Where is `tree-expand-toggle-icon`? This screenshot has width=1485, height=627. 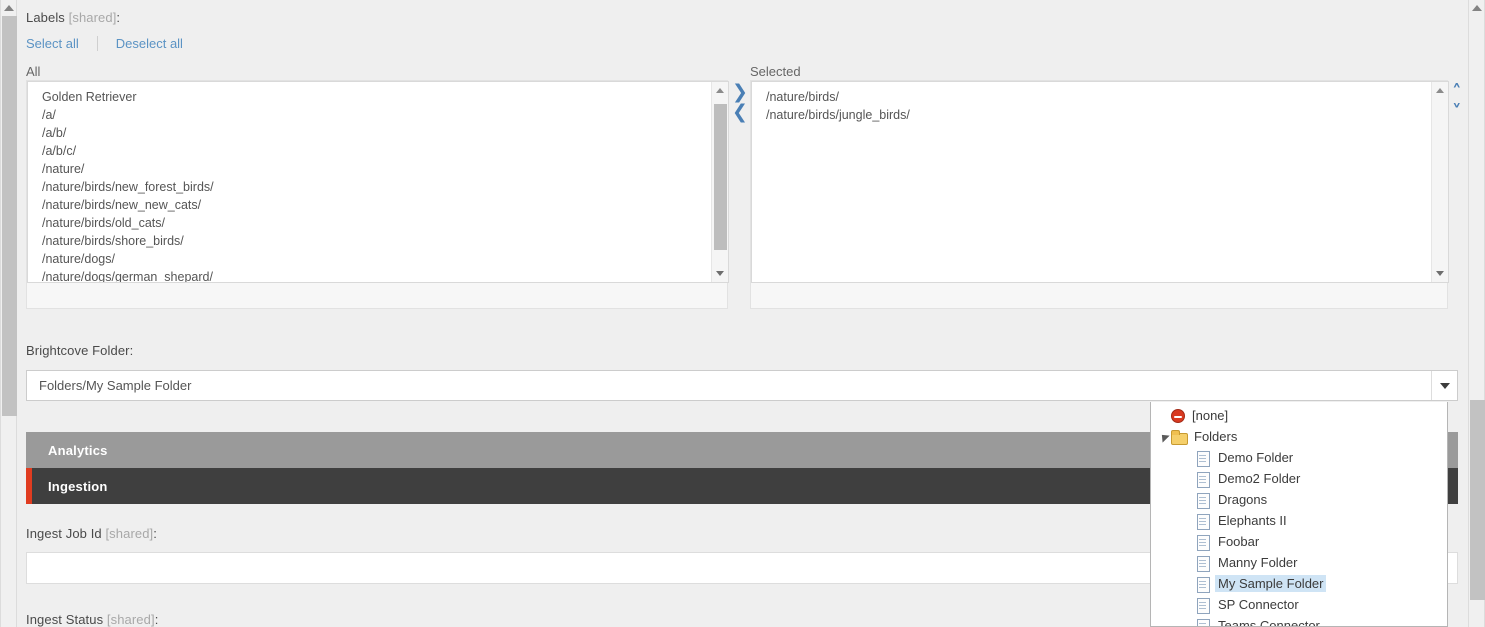
tree-expand-toggle-icon is located at coordinates (1164, 436).